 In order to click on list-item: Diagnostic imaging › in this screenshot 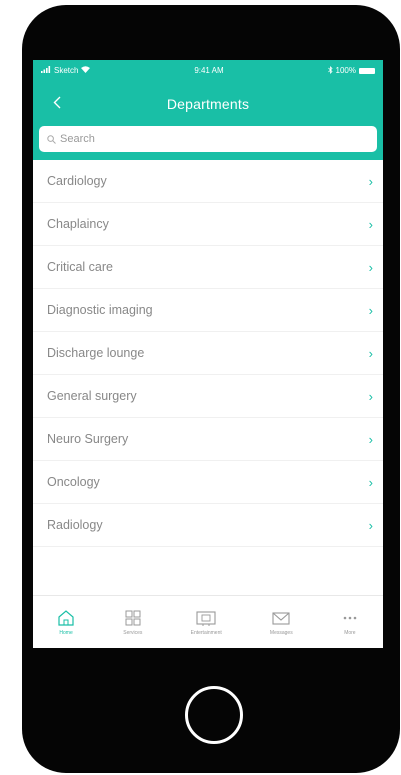, I will do `click(208, 310)`.